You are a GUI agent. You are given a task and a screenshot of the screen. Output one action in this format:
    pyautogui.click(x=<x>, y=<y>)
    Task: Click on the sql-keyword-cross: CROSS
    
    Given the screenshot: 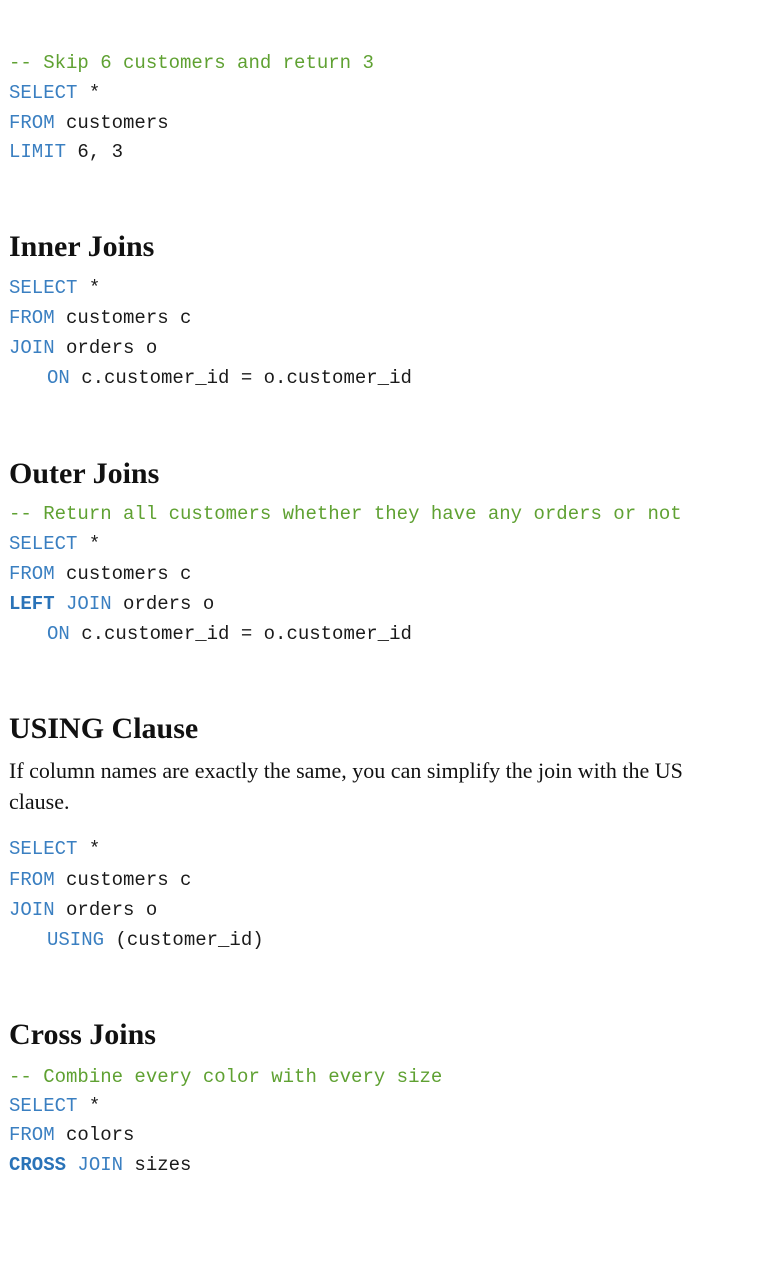 What is the action you would take?
    pyautogui.click(x=38, y=1165)
    